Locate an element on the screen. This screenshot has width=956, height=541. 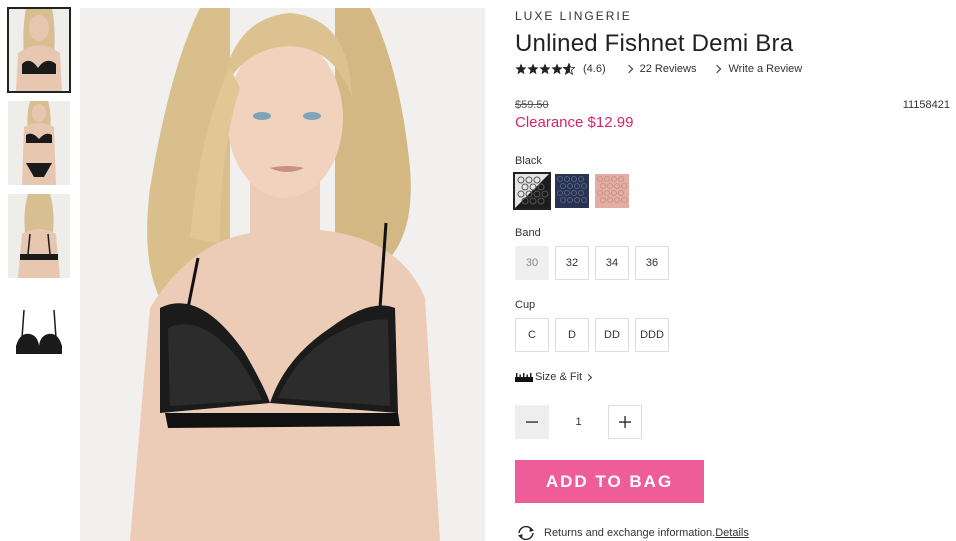
swatch-pink is located at coordinates (612, 191).